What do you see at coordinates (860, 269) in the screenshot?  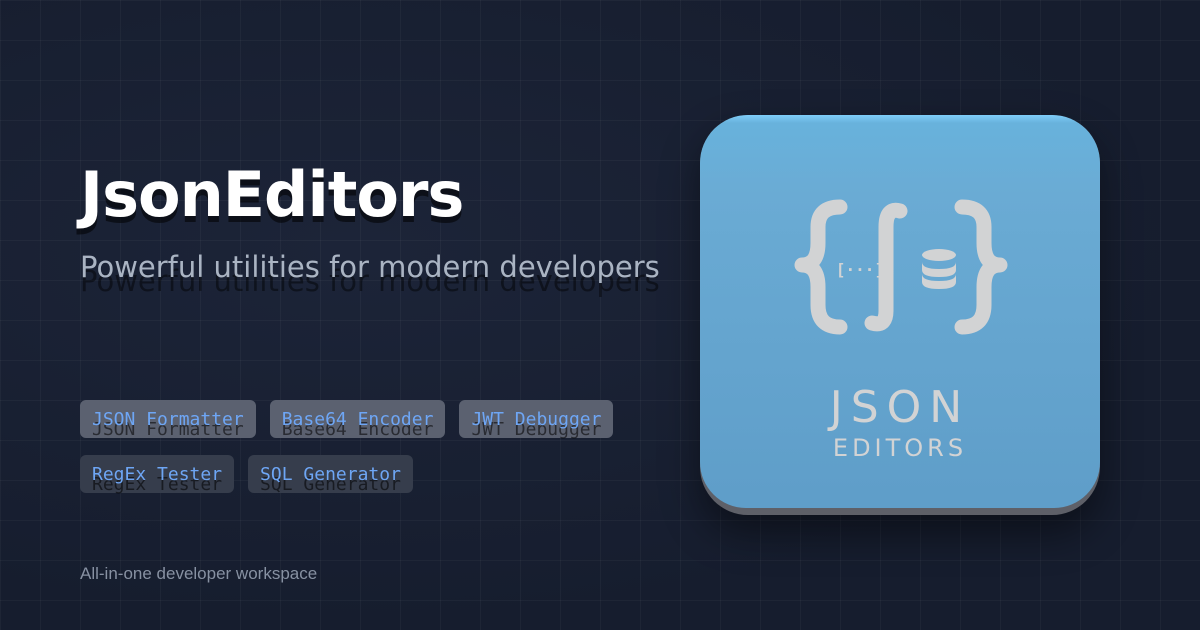 I see `logo-ellipsis-text: [···]` at bounding box center [860, 269].